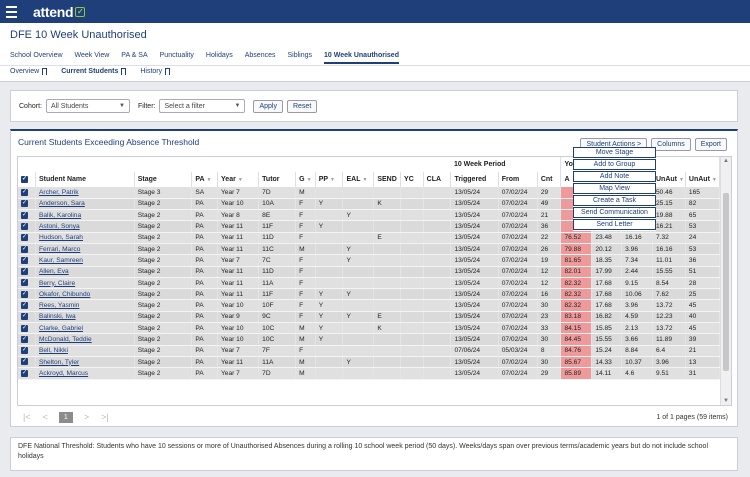 The width and height of the screenshot is (750, 477). I want to click on column-header: G ▼, so click(305, 179).